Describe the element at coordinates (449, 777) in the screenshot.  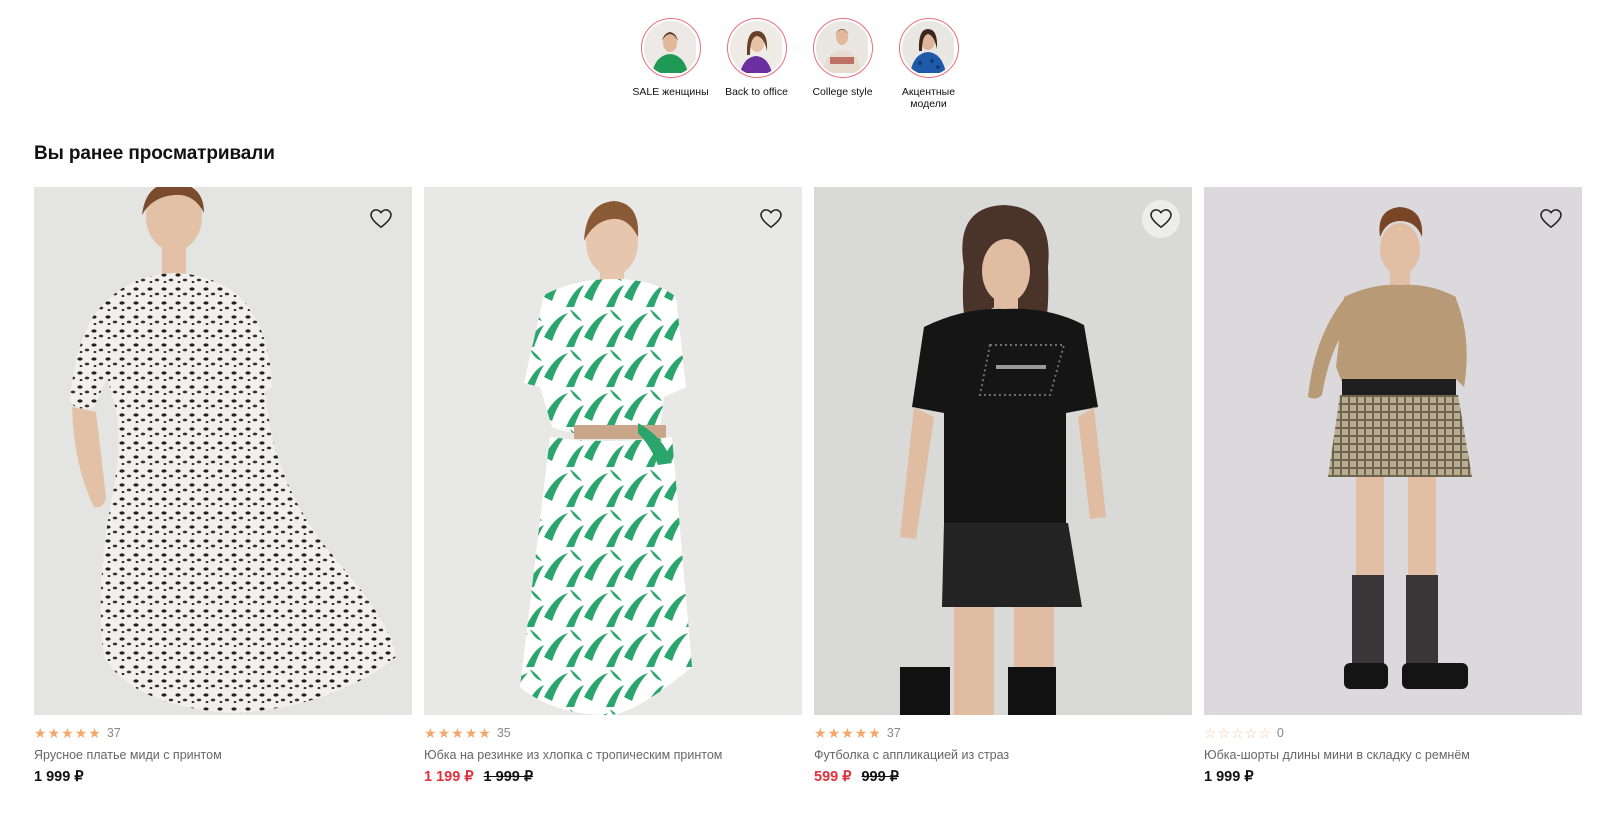
I see `product-sale-price: 1 199 ₽` at that location.